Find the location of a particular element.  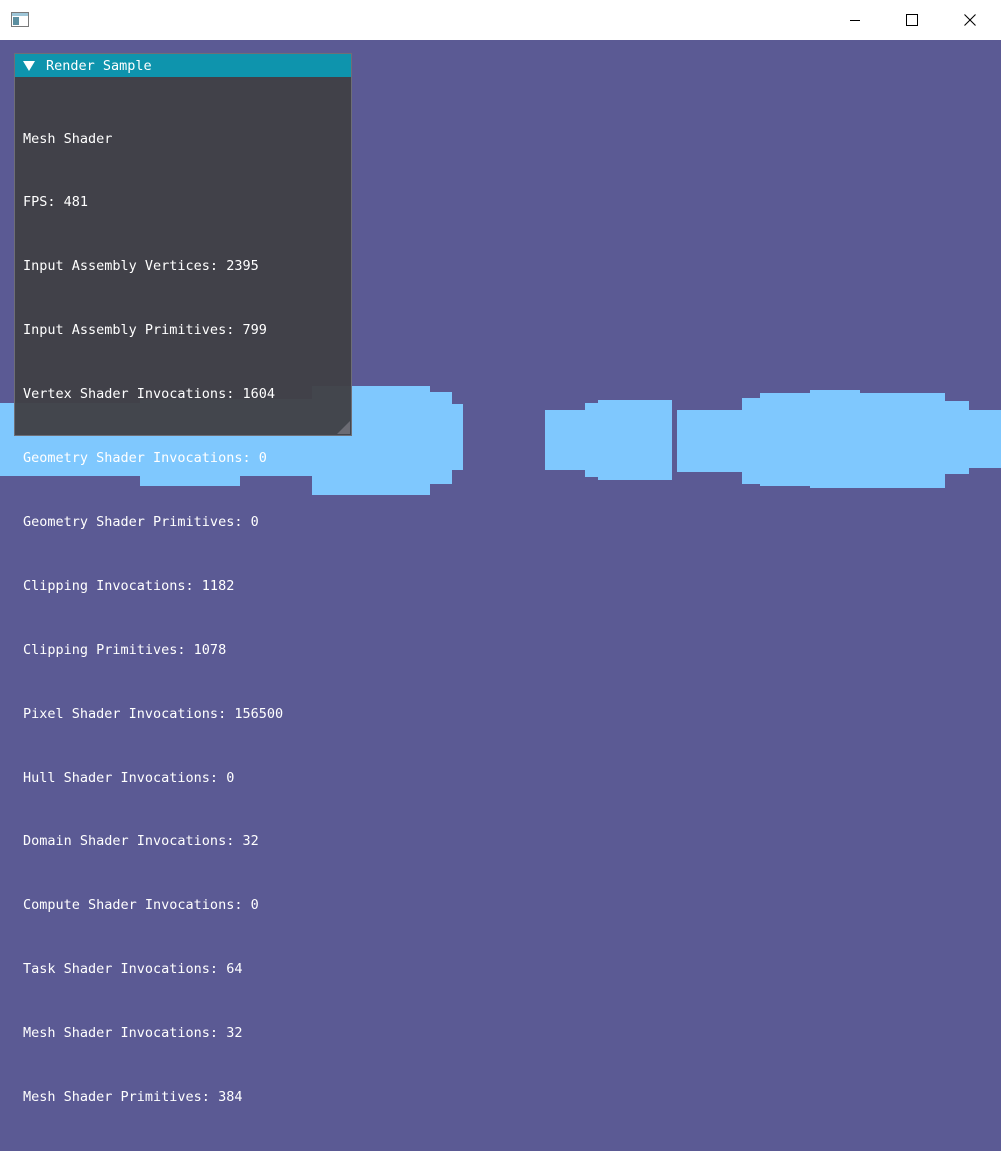

maximize-button is located at coordinates (912, 20).